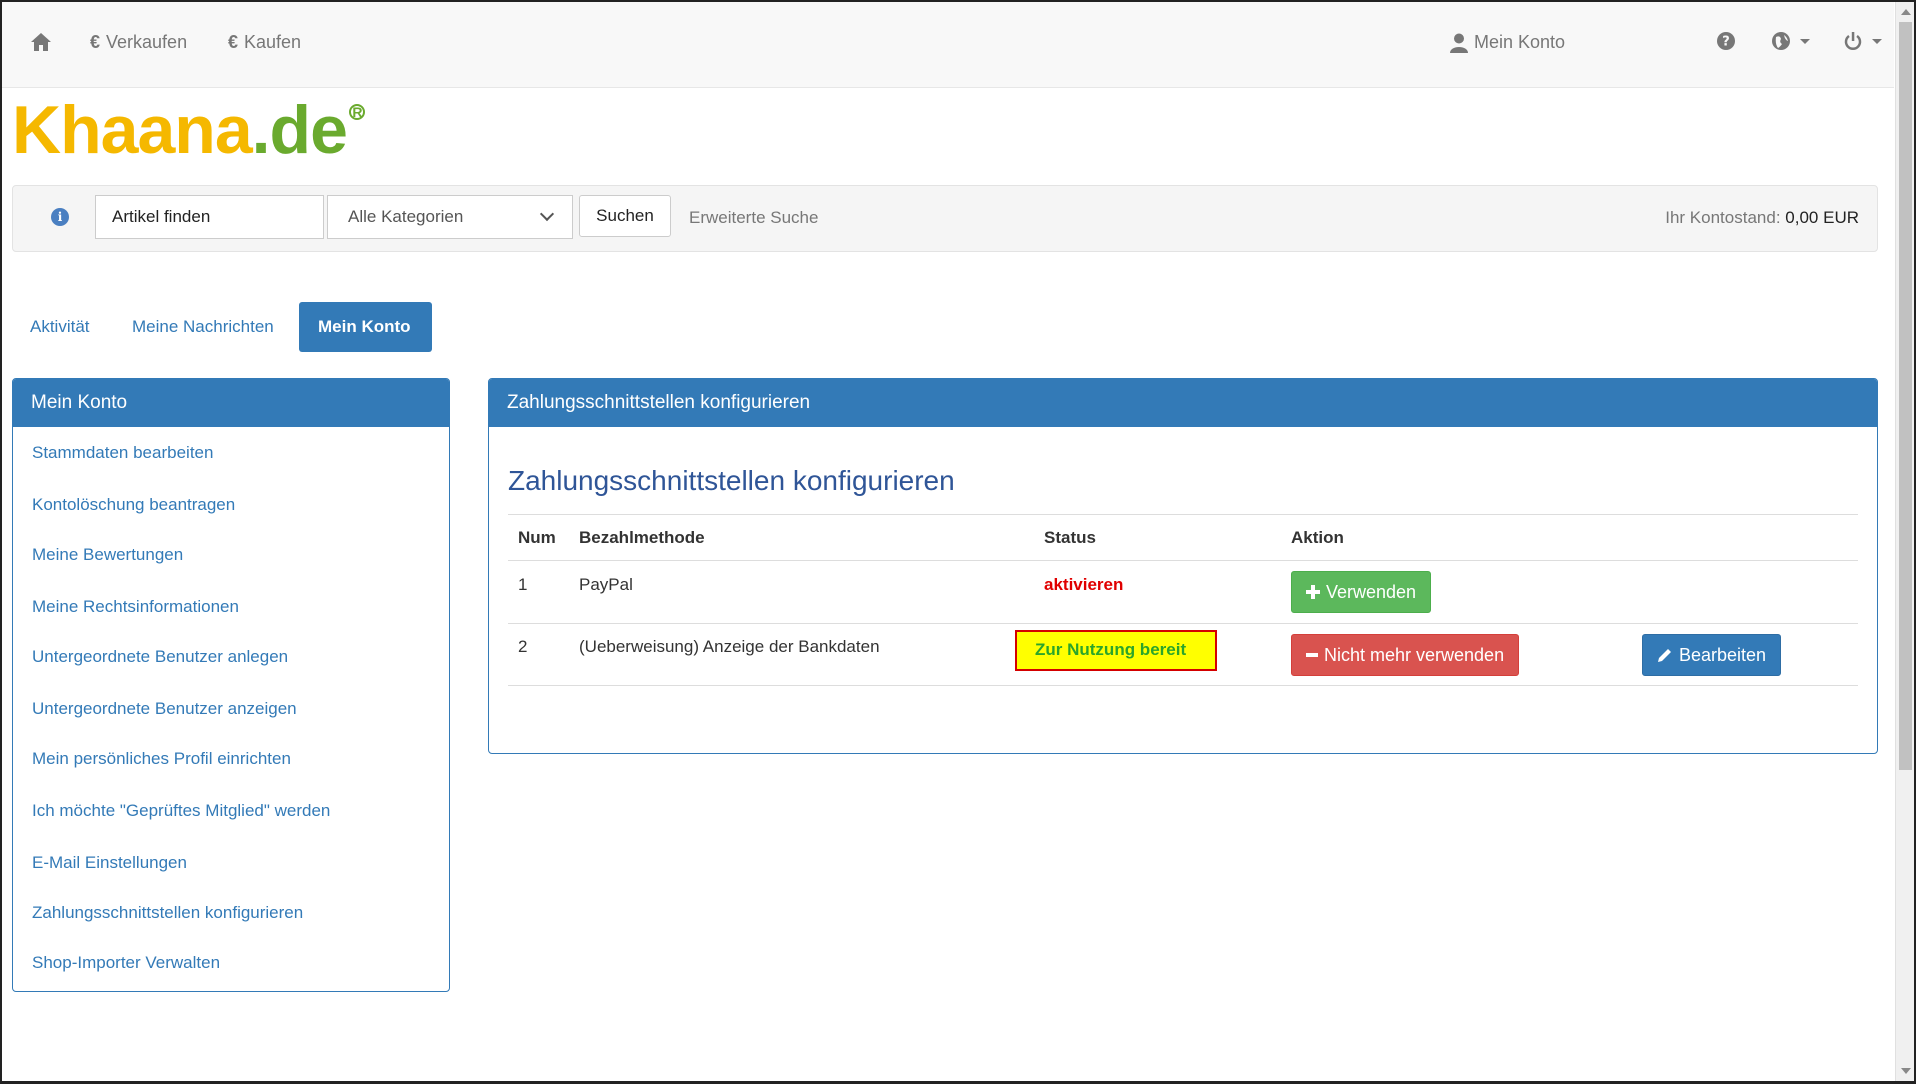 The height and width of the screenshot is (1084, 1916). I want to click on home-icon, so click(41, 42).